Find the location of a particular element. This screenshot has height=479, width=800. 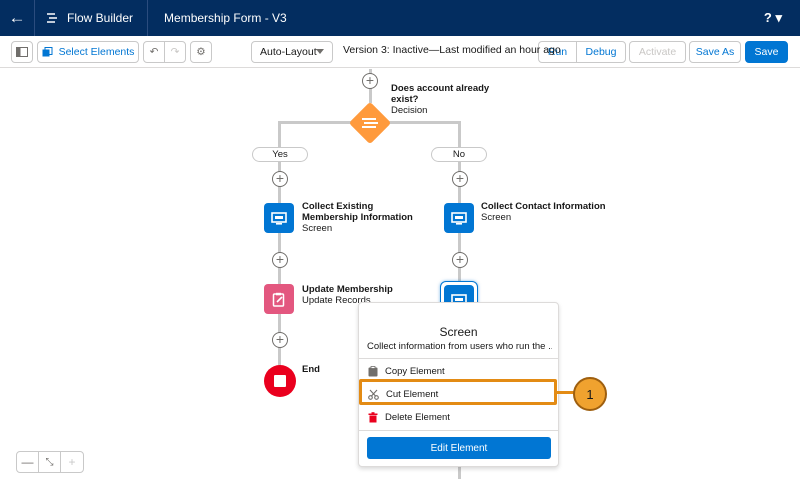

update-records-node is located at coordinates (279, 299).